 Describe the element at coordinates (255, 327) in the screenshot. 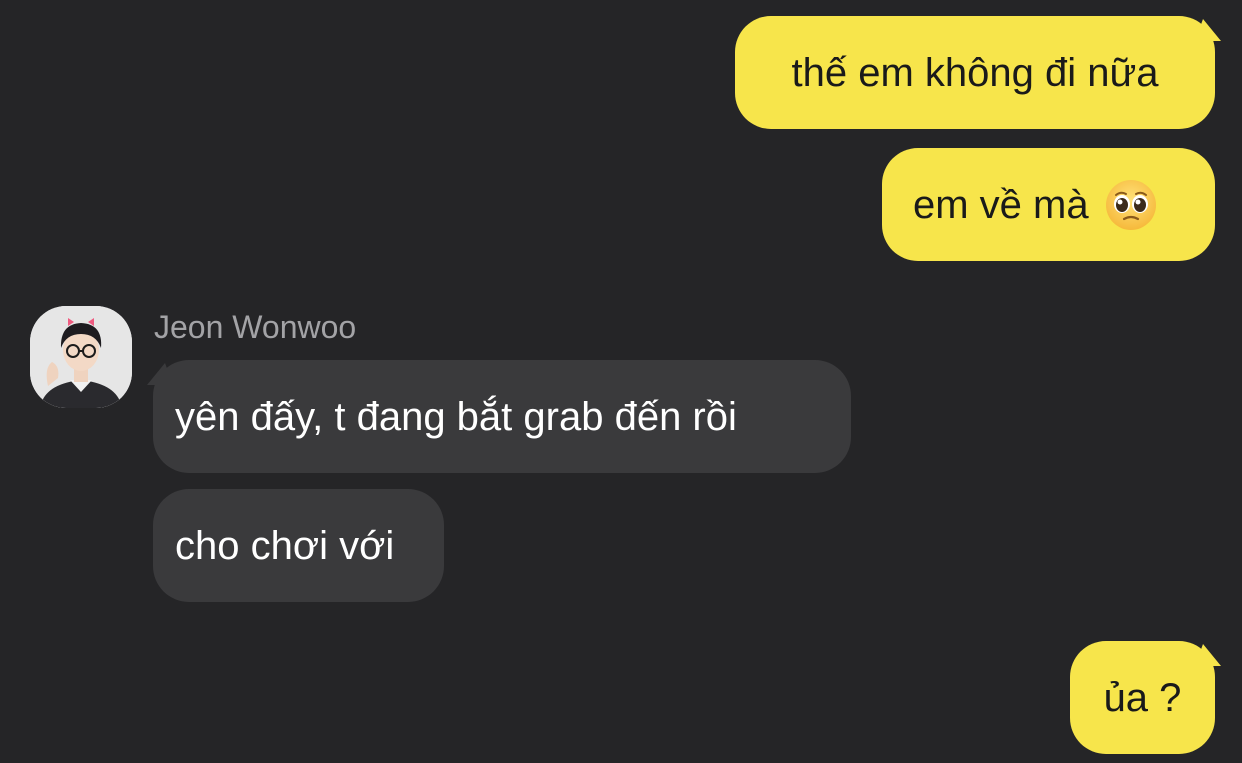

I see `sender-name: Jeon Wonwoo` at that location.